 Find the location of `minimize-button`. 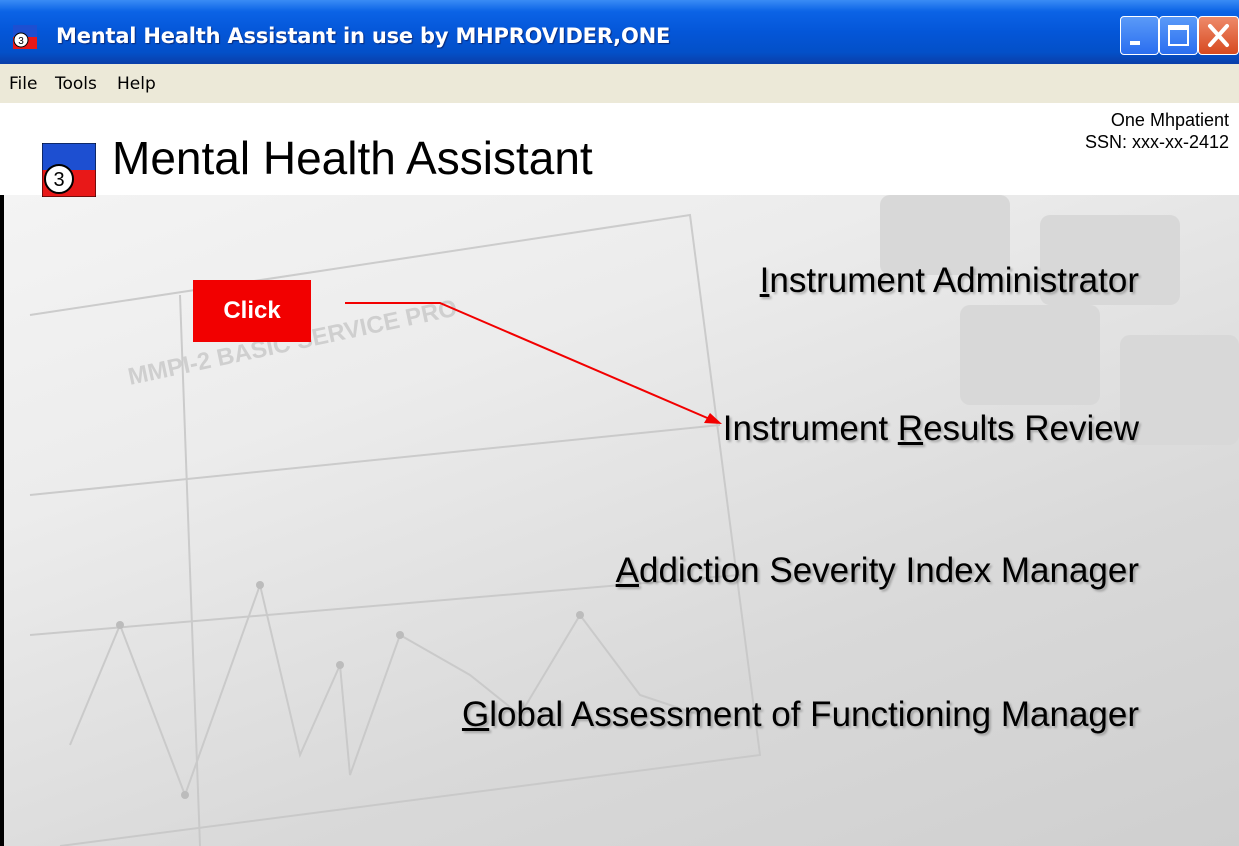

minimize-button is located at coordinates (1139, 35).